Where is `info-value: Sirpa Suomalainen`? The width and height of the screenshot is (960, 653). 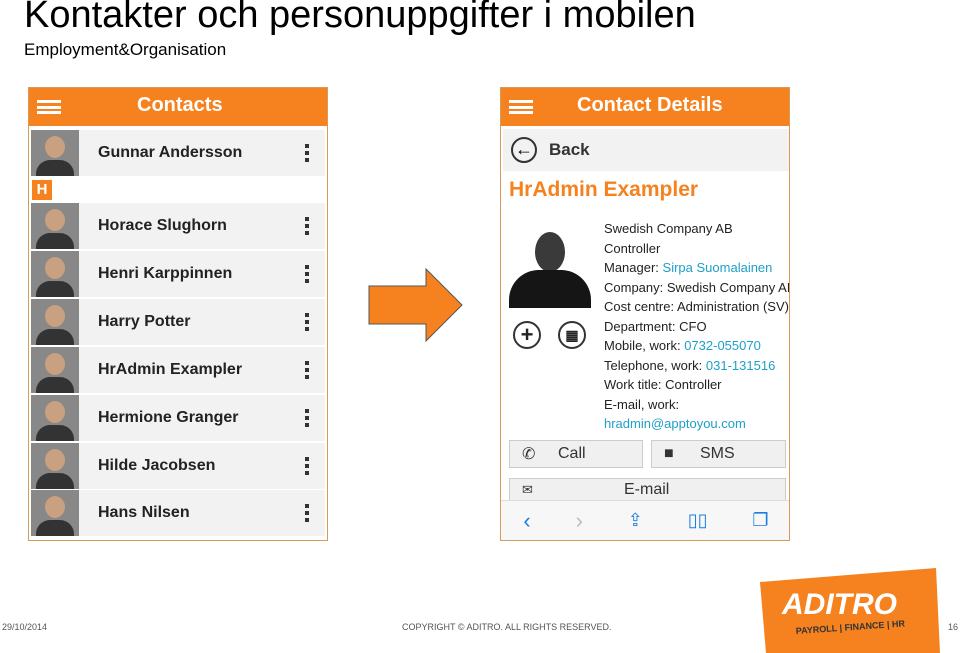 info-value: Sirpa Suomalainen is located at coordinates (718, 267).